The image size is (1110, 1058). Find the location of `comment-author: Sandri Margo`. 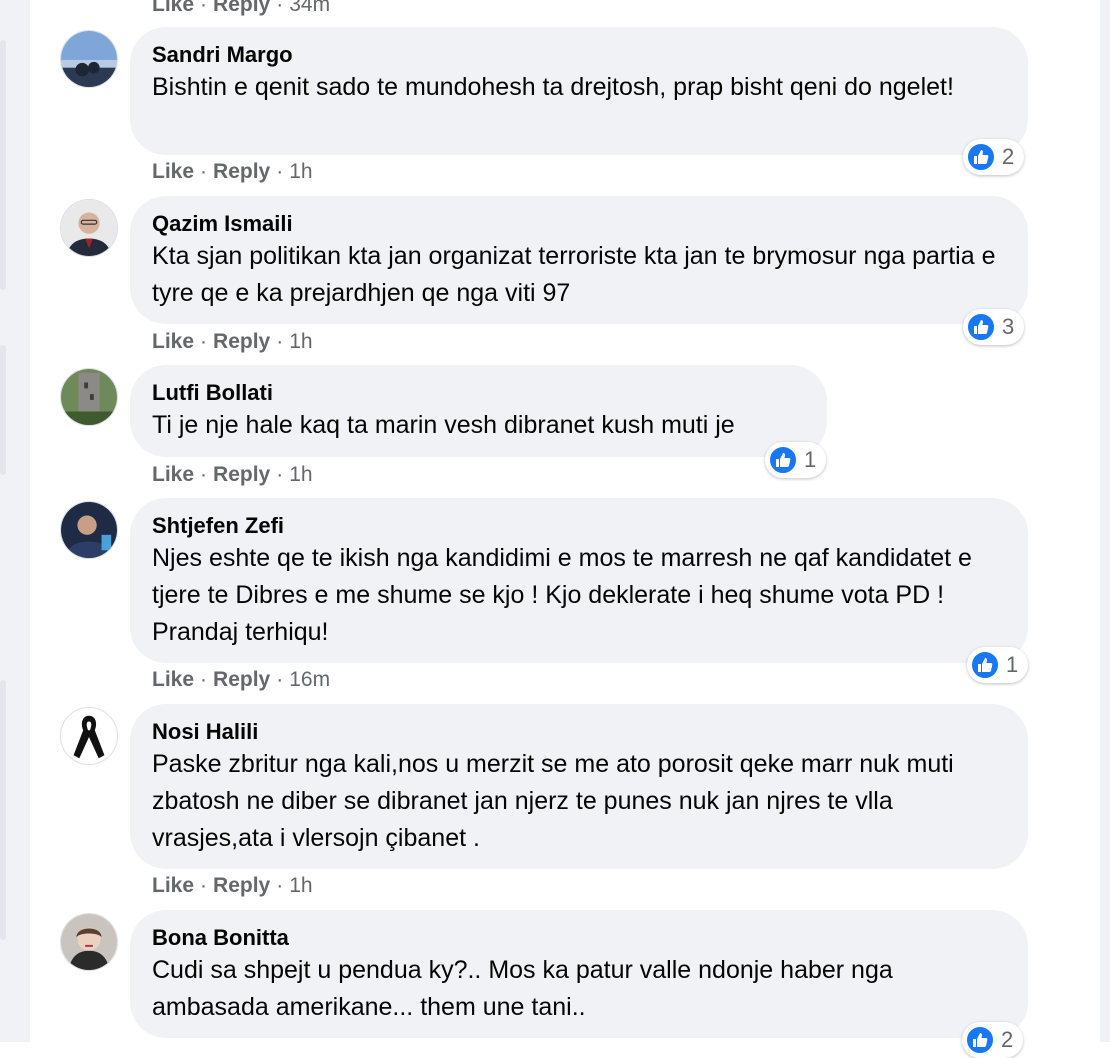

comment-author: Sandri Margo is located at coordinates (579, 55).